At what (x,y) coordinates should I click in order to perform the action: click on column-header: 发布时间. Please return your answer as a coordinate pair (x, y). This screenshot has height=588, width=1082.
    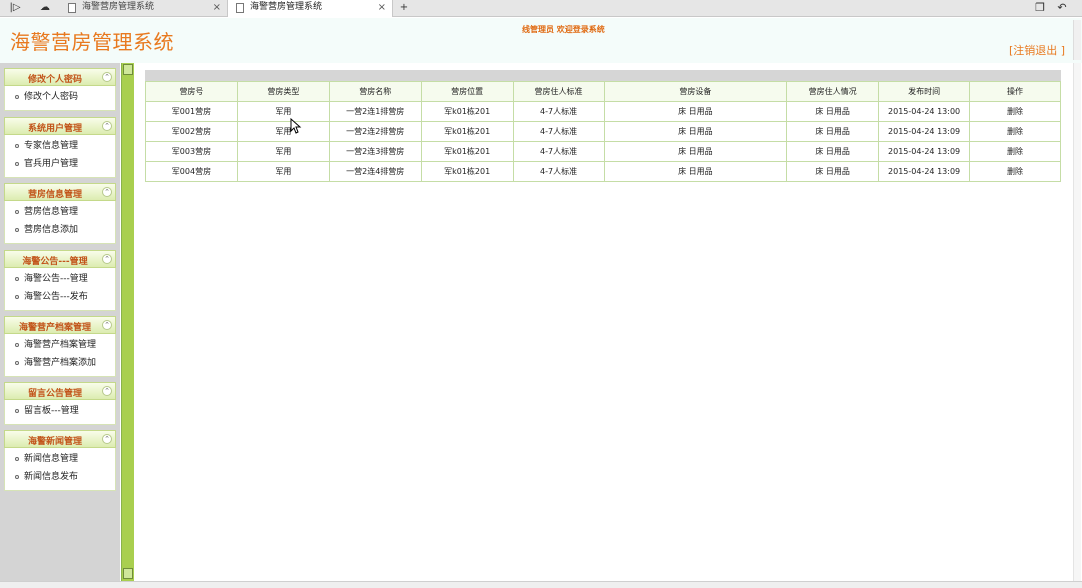
    Looking at the image, I should click on (924, 91).